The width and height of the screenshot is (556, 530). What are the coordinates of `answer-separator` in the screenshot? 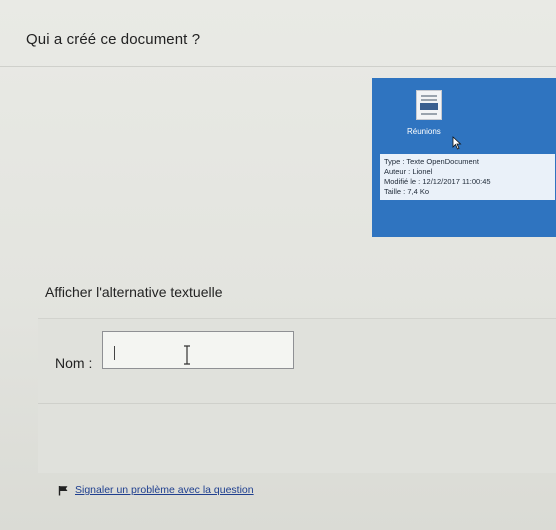 It's located at (297, 403).